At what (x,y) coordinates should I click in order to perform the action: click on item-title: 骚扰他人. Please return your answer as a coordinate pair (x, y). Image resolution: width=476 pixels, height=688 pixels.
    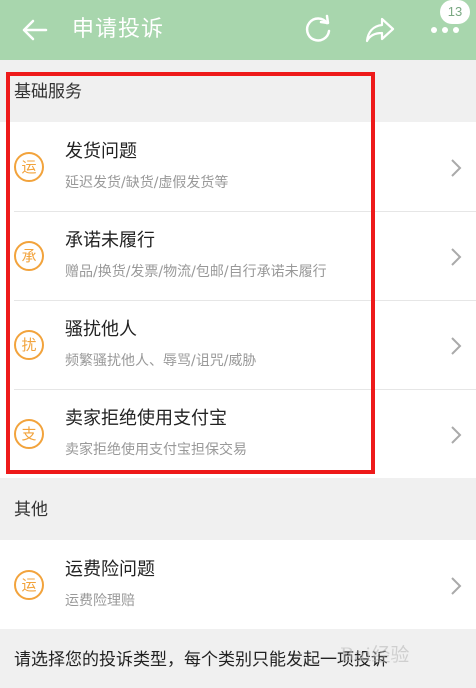
    Looking at the image, I should click on (101, 329).